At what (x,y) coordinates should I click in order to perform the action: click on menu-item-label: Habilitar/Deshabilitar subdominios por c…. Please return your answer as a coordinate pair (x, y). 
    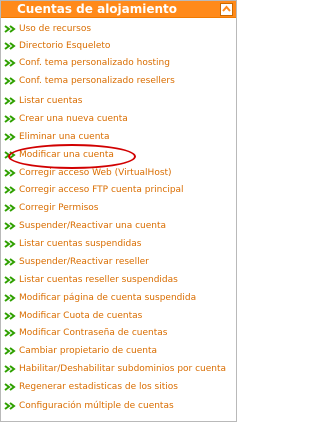
    Looking at the image, I should click on (123, 369).